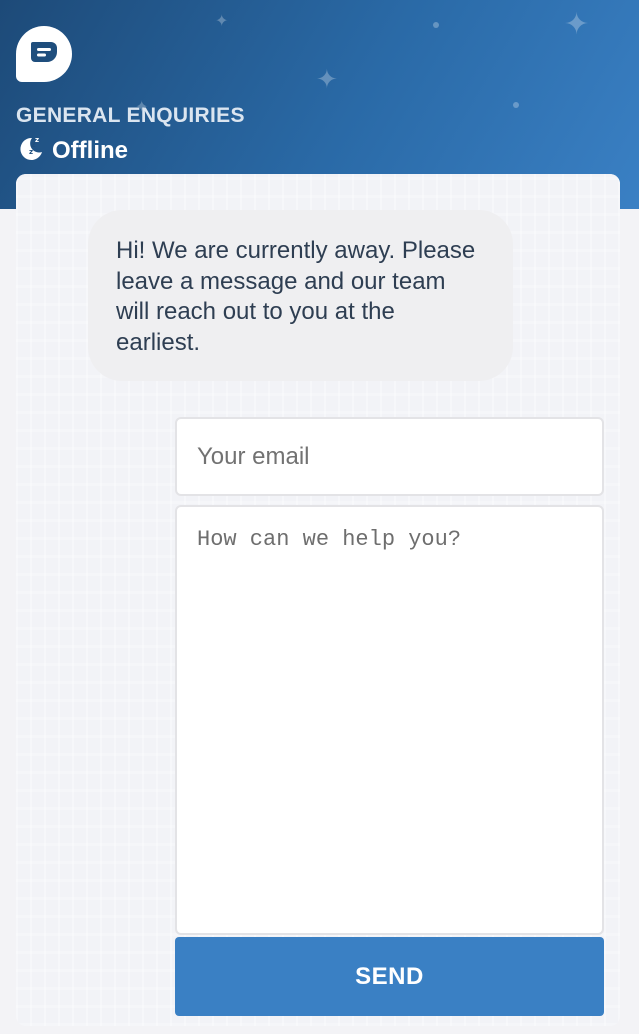 The height and width of the screenshot is (1034, 639). I want to click on team-name: GENERAL ENQUIRIES, so click(130, 115).